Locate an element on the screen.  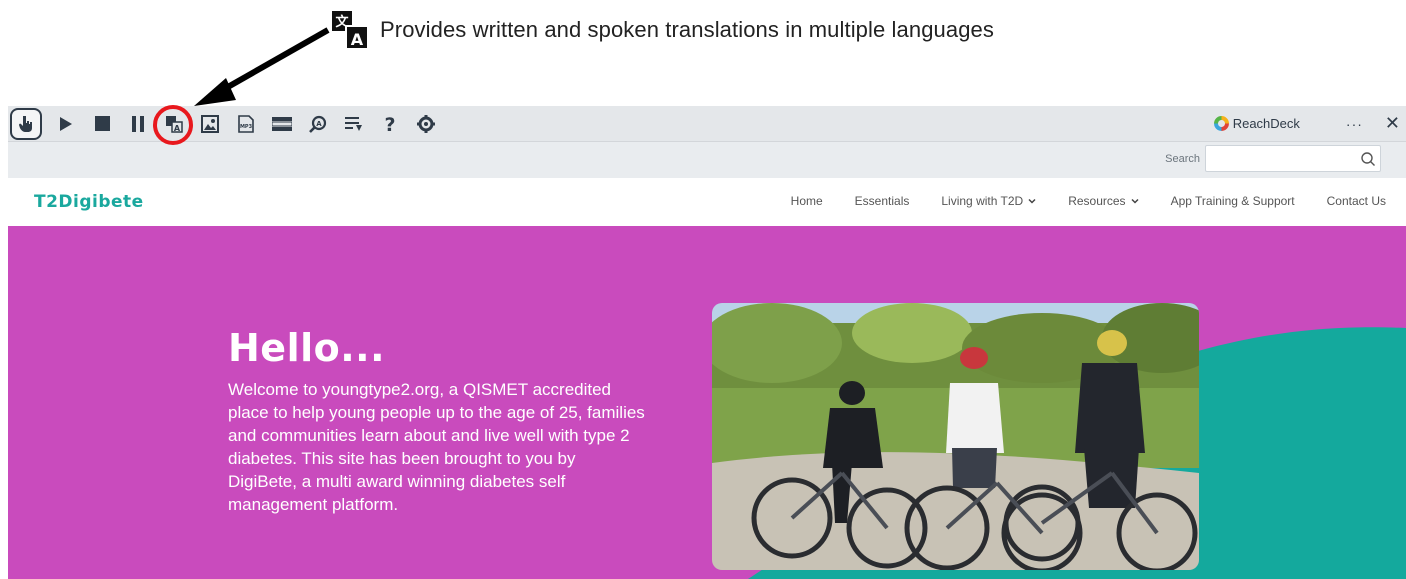
stop-icon is located at coordinates (102, 124).